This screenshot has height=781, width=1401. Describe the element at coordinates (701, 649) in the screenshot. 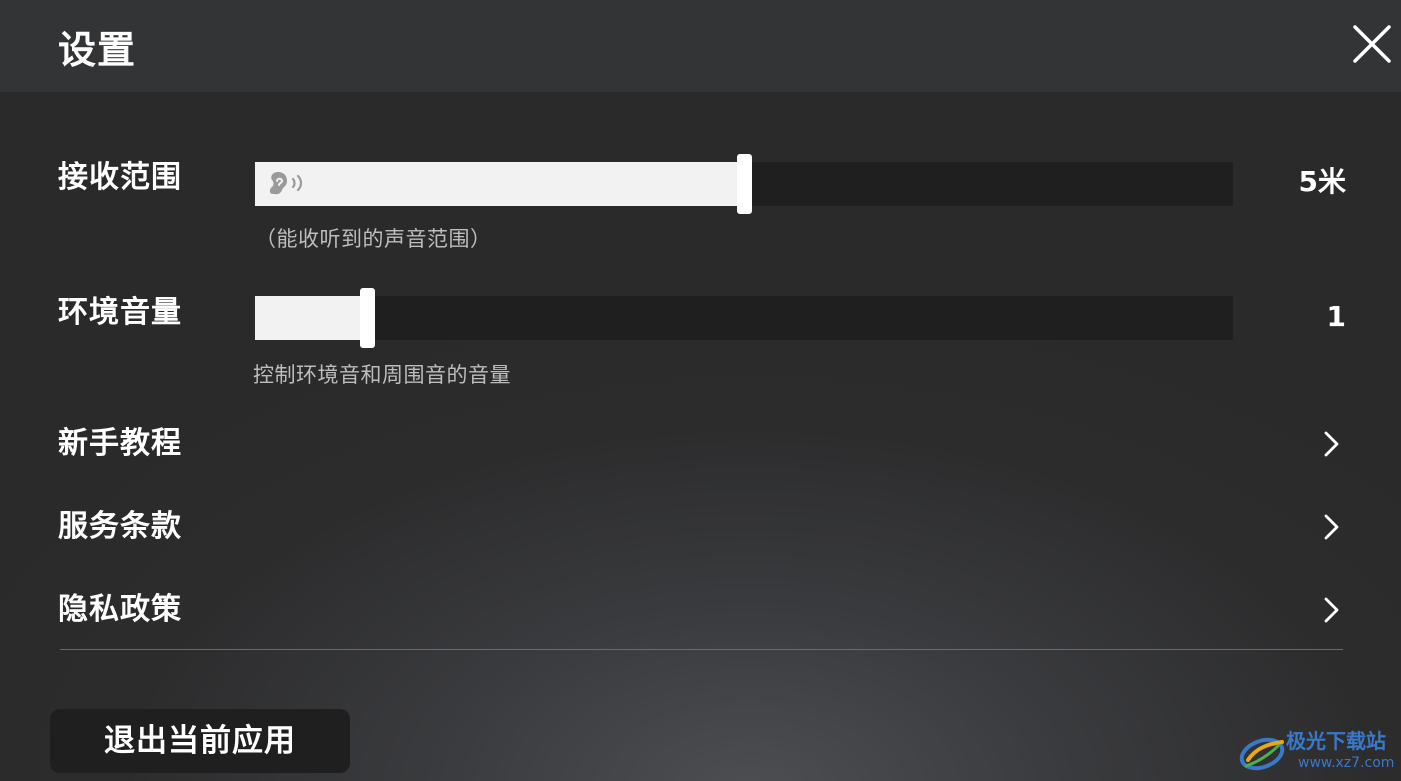

I see `divider` at that location.